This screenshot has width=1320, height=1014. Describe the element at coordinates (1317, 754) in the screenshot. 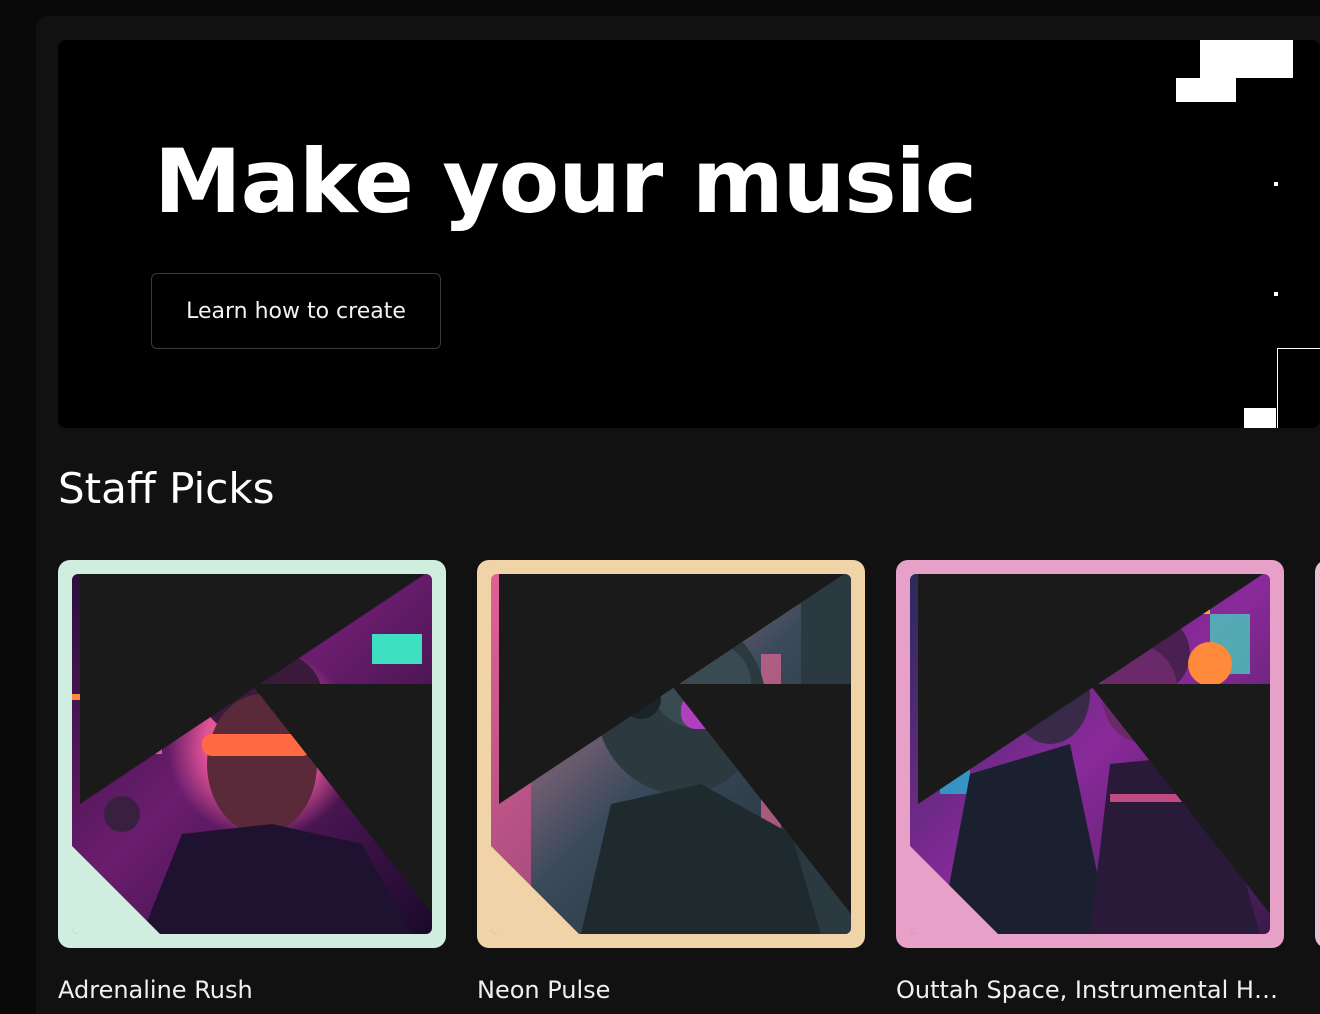

I see `song-card-peek` at that location.